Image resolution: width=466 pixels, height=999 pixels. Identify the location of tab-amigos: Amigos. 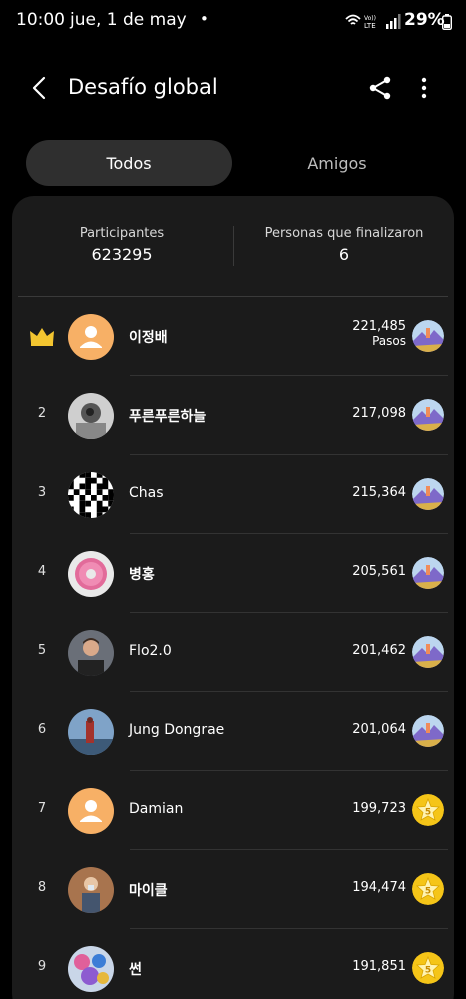
(337, 163).